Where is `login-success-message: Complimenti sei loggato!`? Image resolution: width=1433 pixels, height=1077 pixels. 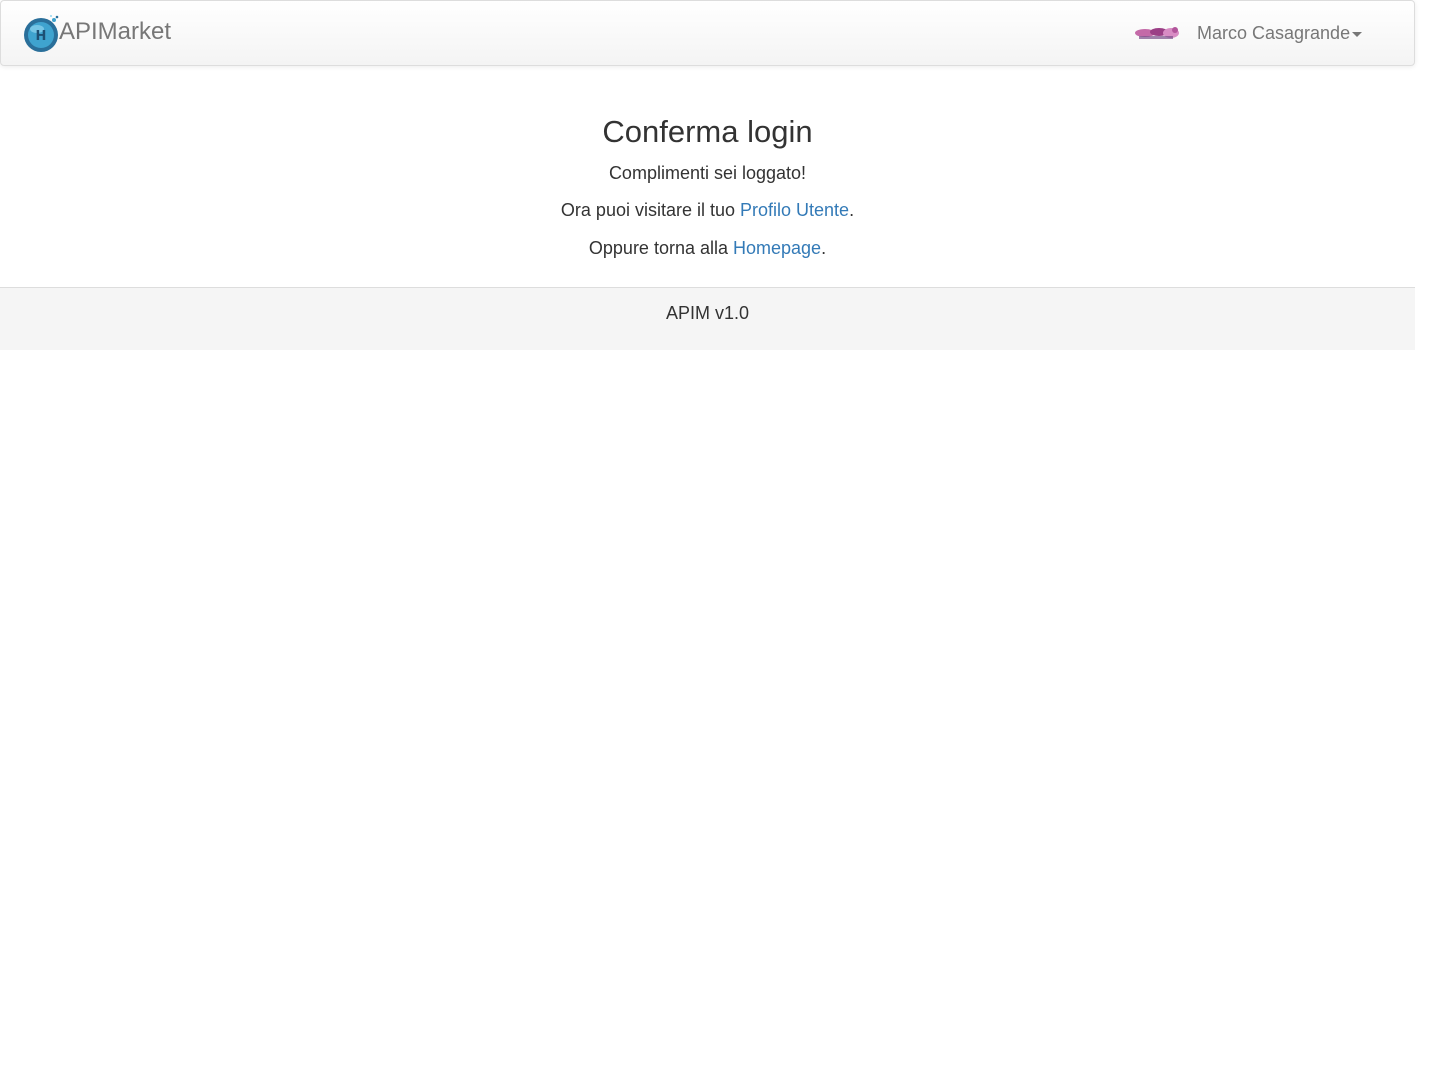
login-success-message: Complimenti sei loggato! is located at coordinates (707, 173).